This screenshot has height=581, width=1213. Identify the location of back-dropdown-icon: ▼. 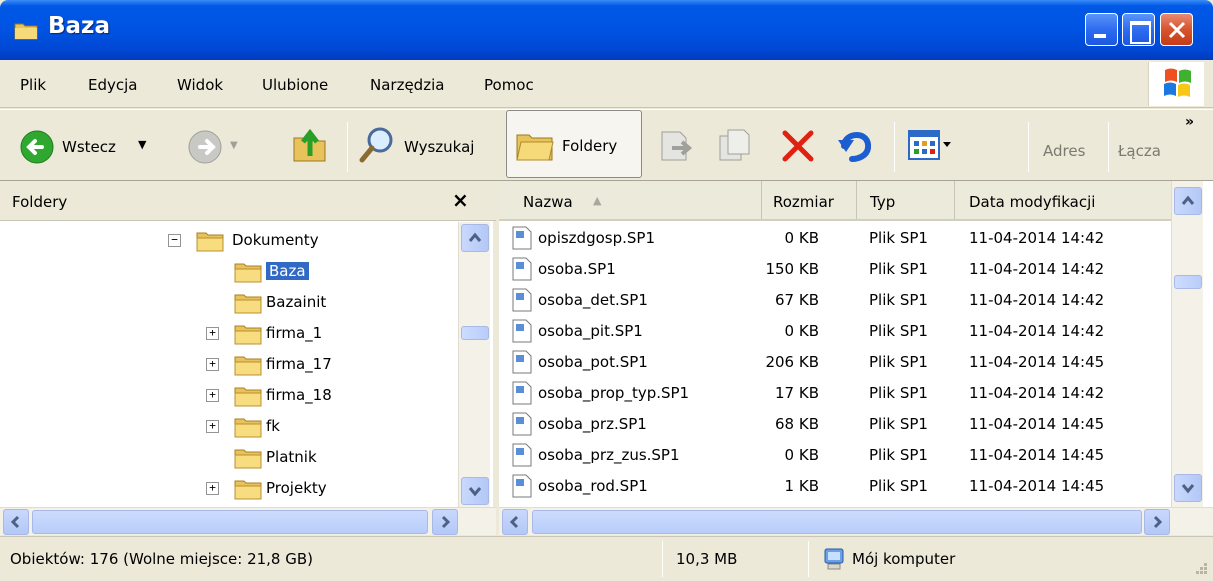
(142, 144).